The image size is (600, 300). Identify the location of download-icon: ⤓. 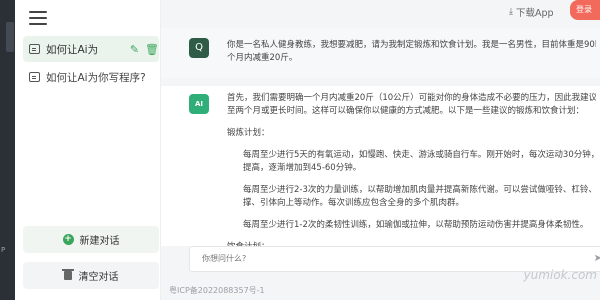
(511, 12).